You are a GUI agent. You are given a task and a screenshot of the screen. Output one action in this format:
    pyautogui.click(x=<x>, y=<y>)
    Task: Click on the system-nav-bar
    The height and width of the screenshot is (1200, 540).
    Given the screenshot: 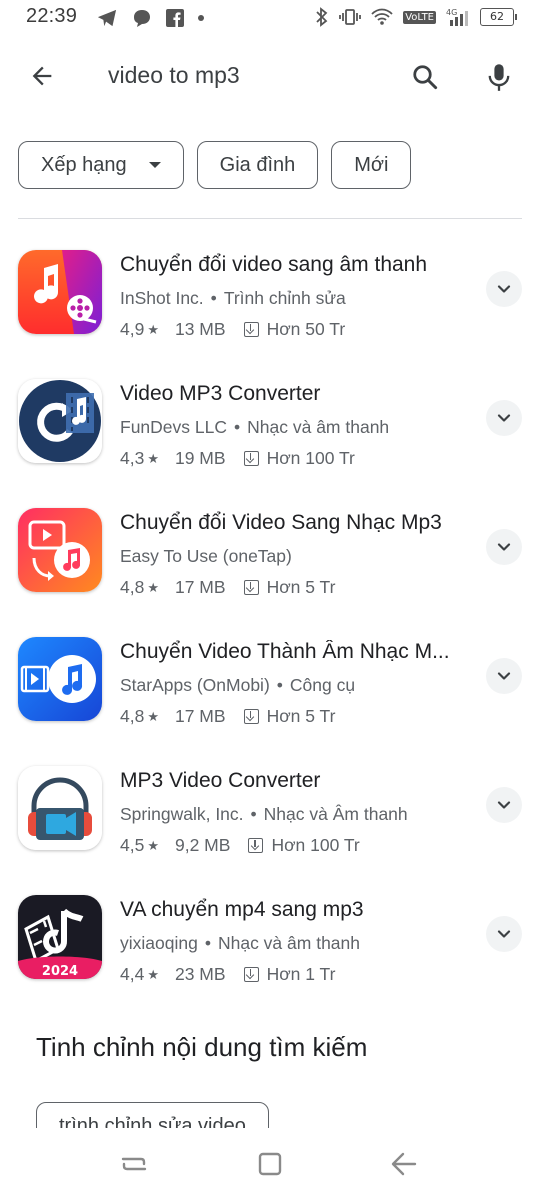 What is the action you would take?
    pyautogui.click(x=270, y=1164)
    